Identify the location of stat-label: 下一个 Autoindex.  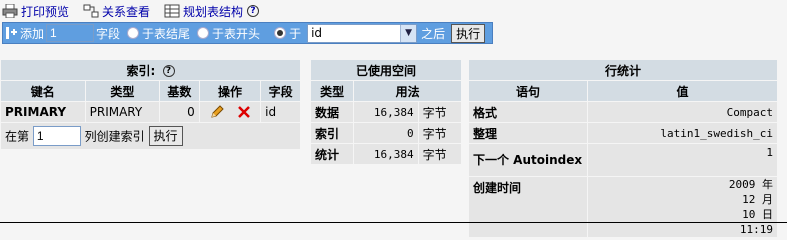
(528, 160).